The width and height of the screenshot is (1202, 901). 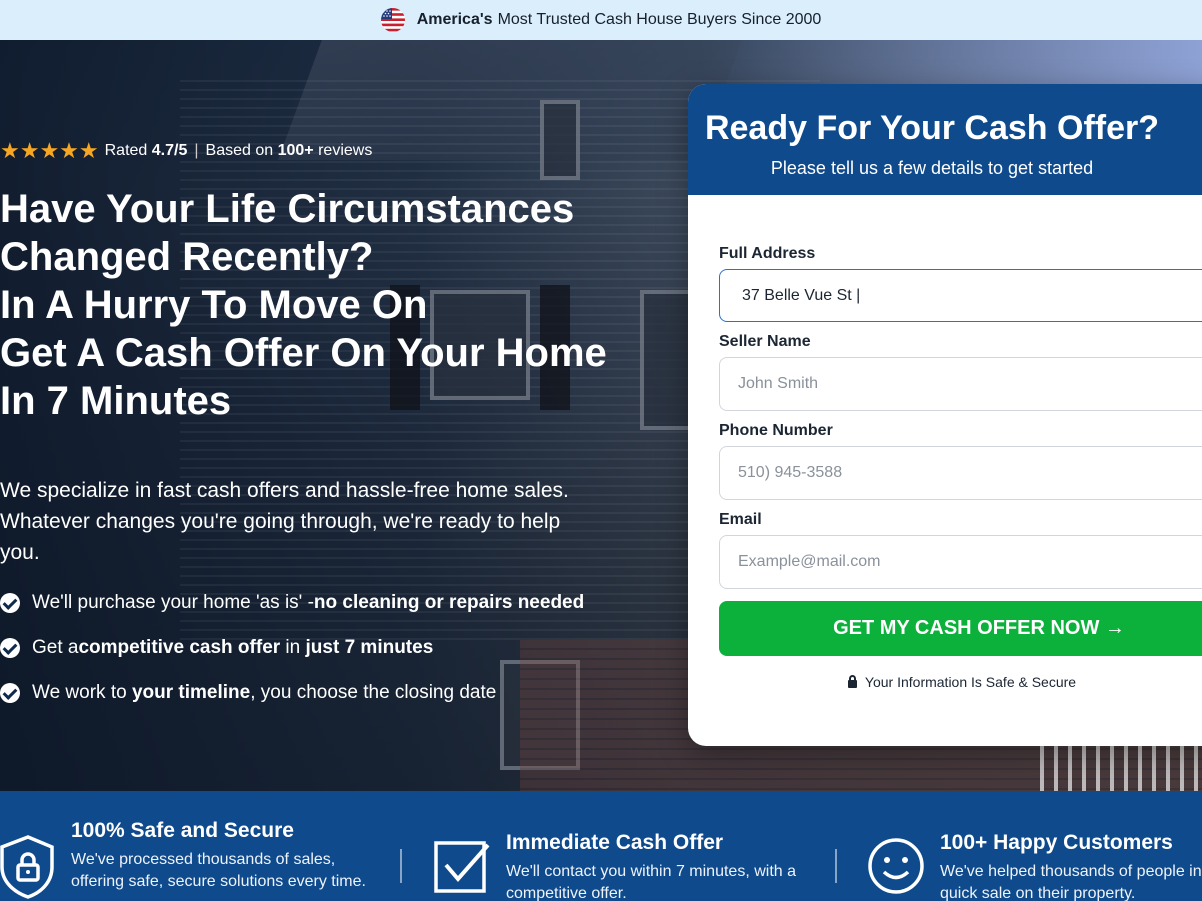 What do you see at coordinates (449, 602) in the screenshot?
I see `benefit-emphasis: no cleaning or repairs needed` at bounding box center [449, 602].